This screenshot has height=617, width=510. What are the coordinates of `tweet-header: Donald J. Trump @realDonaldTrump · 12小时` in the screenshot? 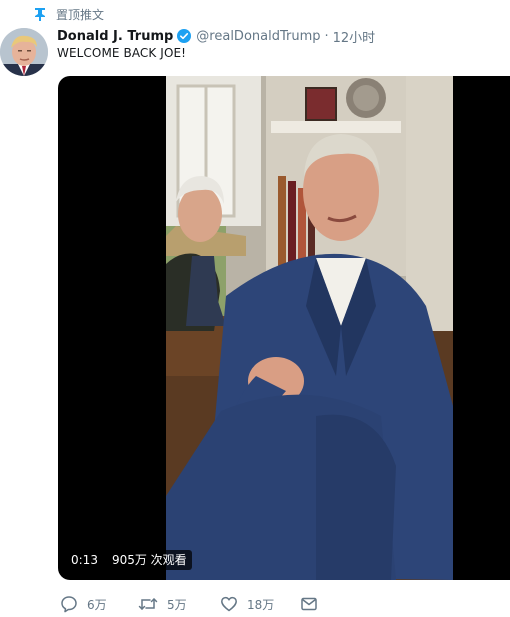 It's located at (283, 36).